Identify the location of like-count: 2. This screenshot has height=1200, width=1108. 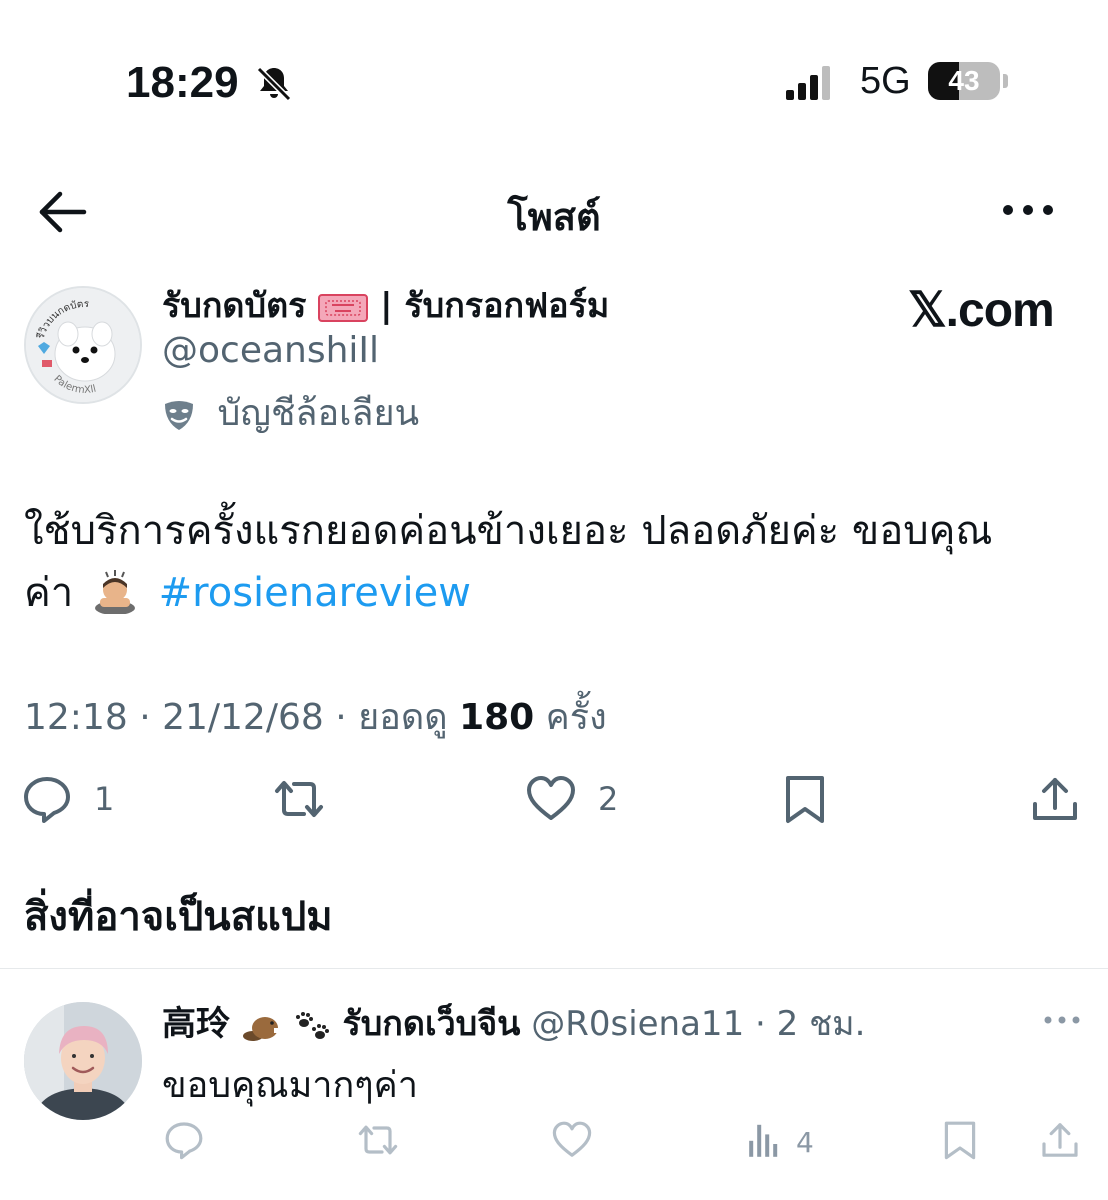
(608, 799).